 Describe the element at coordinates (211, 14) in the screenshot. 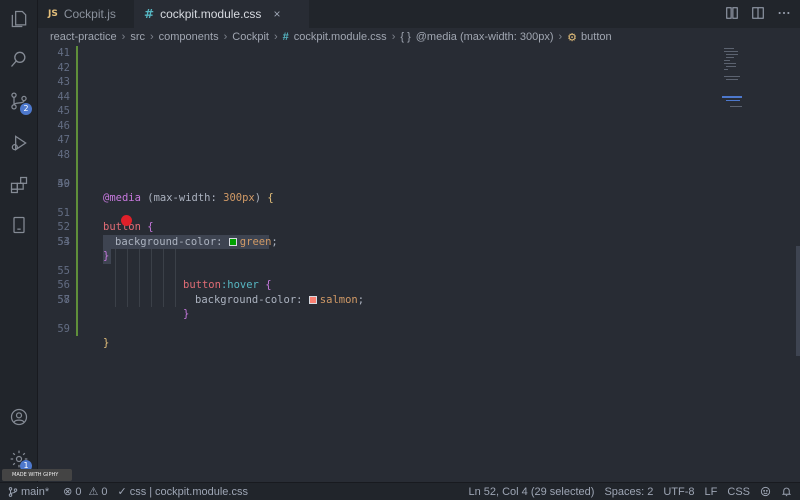

I see `tab-label: cockpit.module.css` at that location.